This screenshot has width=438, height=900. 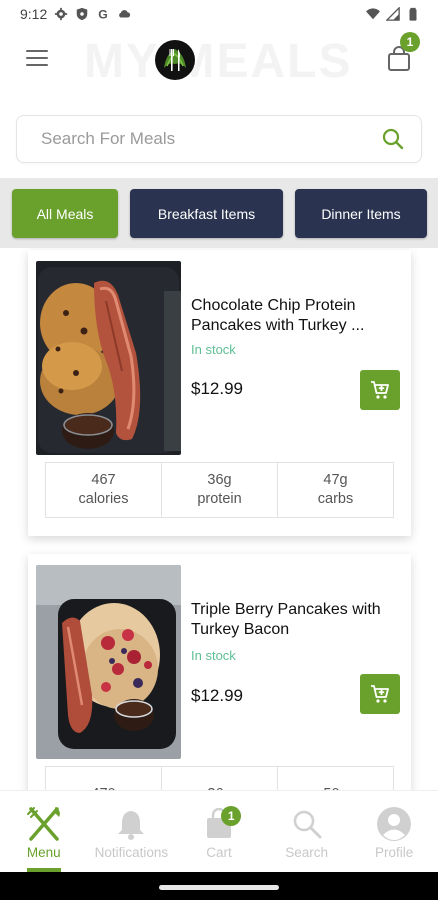 What do you see at coordinates (61, 14) in the screenshot?
I see `settings-gear-icon` at bounding box center [61, 14].